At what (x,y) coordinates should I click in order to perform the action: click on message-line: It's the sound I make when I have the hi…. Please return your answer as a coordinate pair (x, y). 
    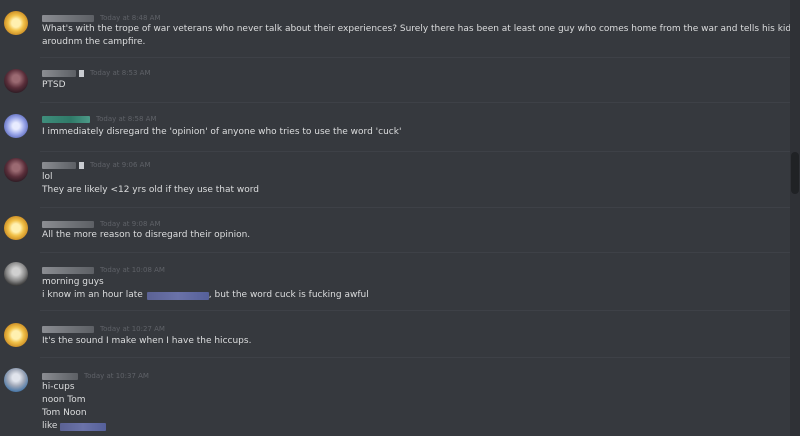
    Looking at the image, I should click on (147, 341).